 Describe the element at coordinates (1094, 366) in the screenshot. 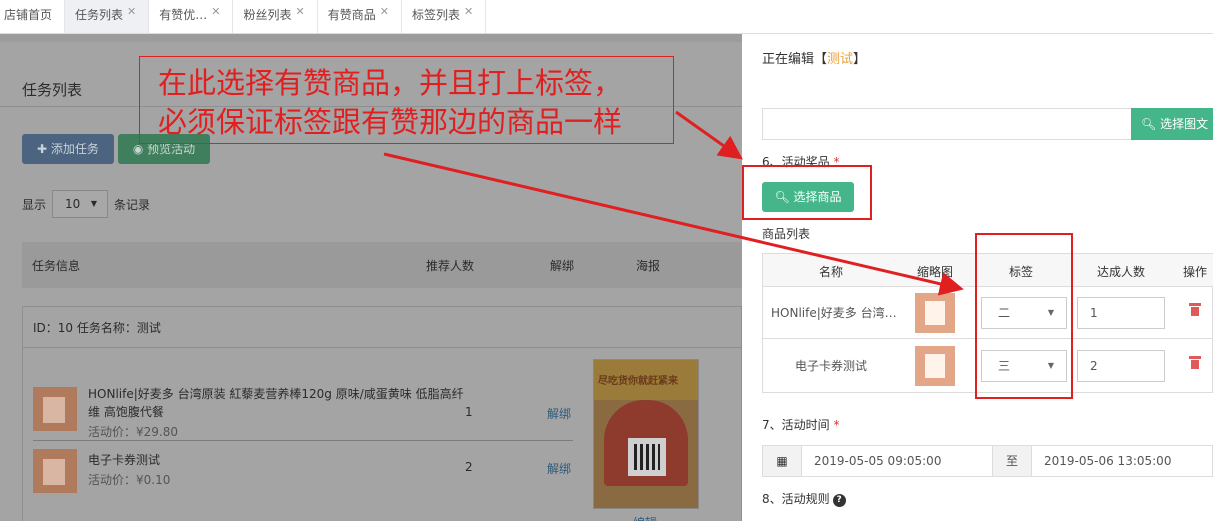

I see `target-value: 2` at that location.